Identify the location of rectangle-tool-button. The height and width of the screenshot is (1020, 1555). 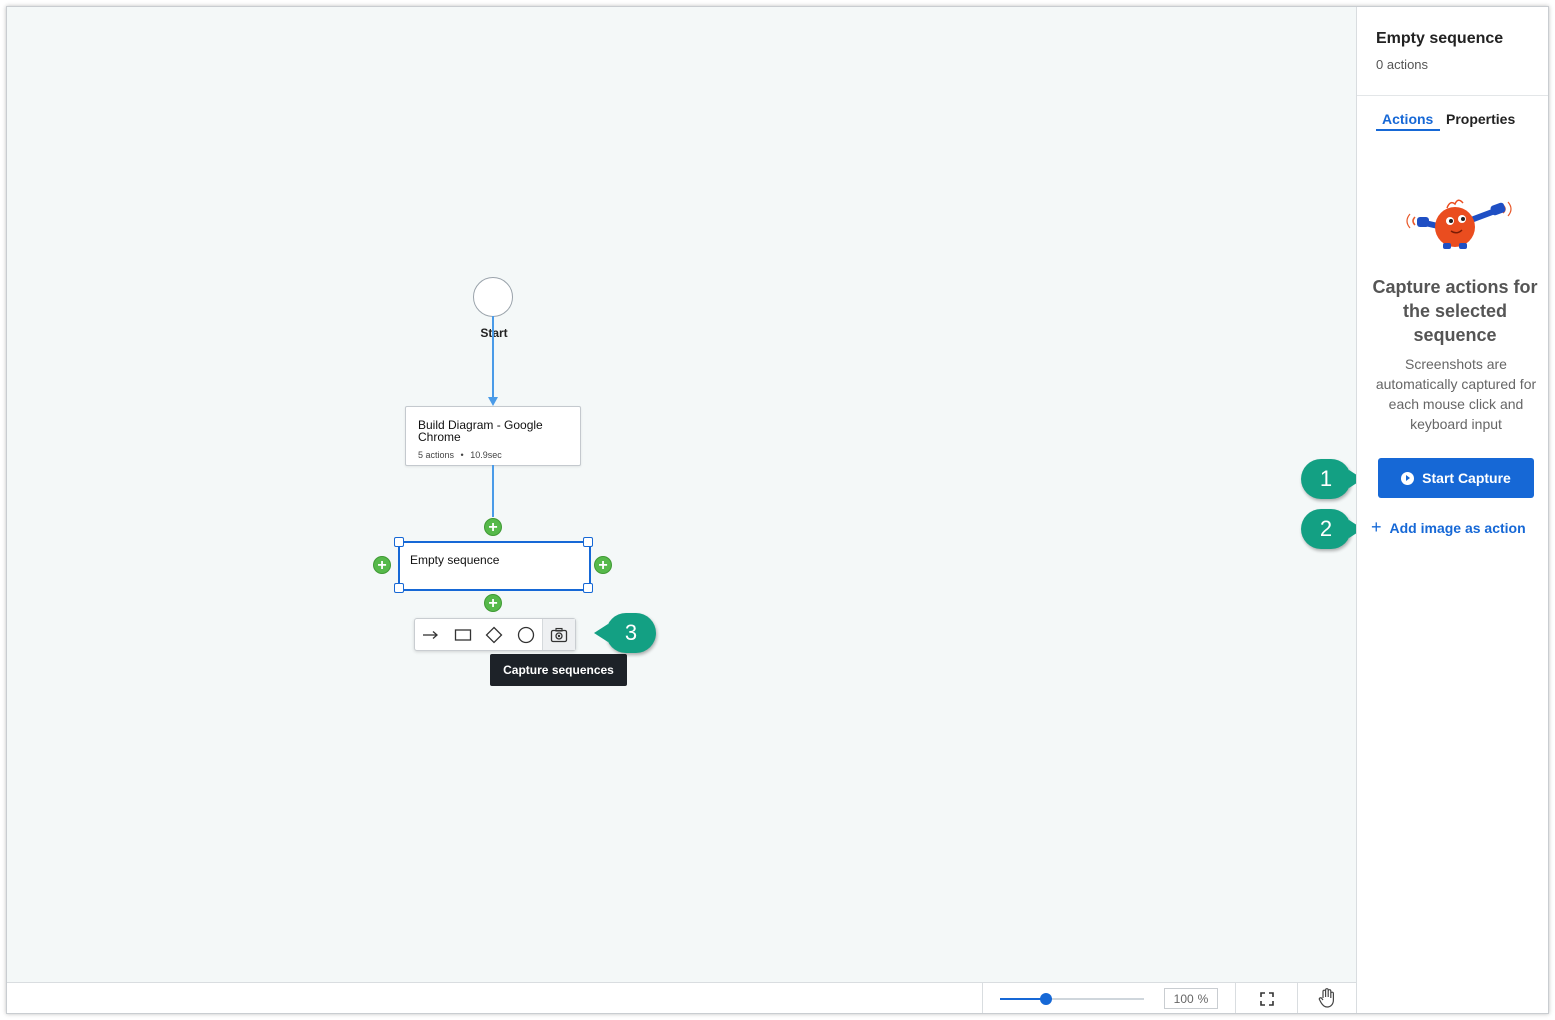
(463, 634).